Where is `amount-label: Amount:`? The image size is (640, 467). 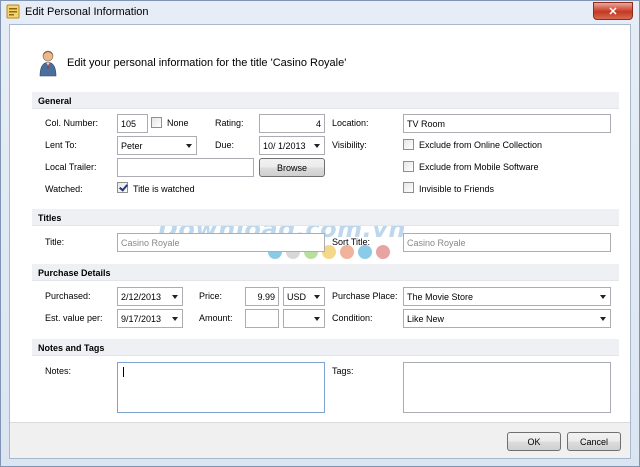
amount-label: Amount: is located at coordinates (216, 318).